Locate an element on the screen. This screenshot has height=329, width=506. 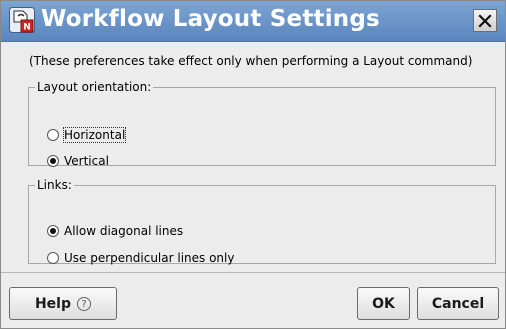
ok-button: OK is located at coordinates (383, 303).